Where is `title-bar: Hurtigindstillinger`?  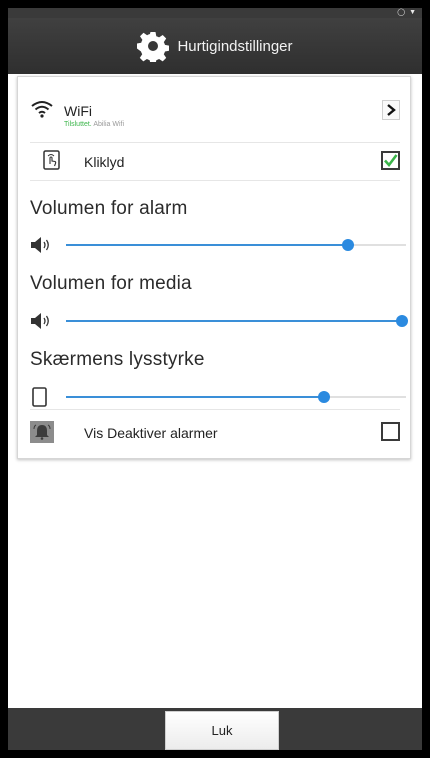 title-bar: Hurtigindstillinger is located at coordinates (215, 46).